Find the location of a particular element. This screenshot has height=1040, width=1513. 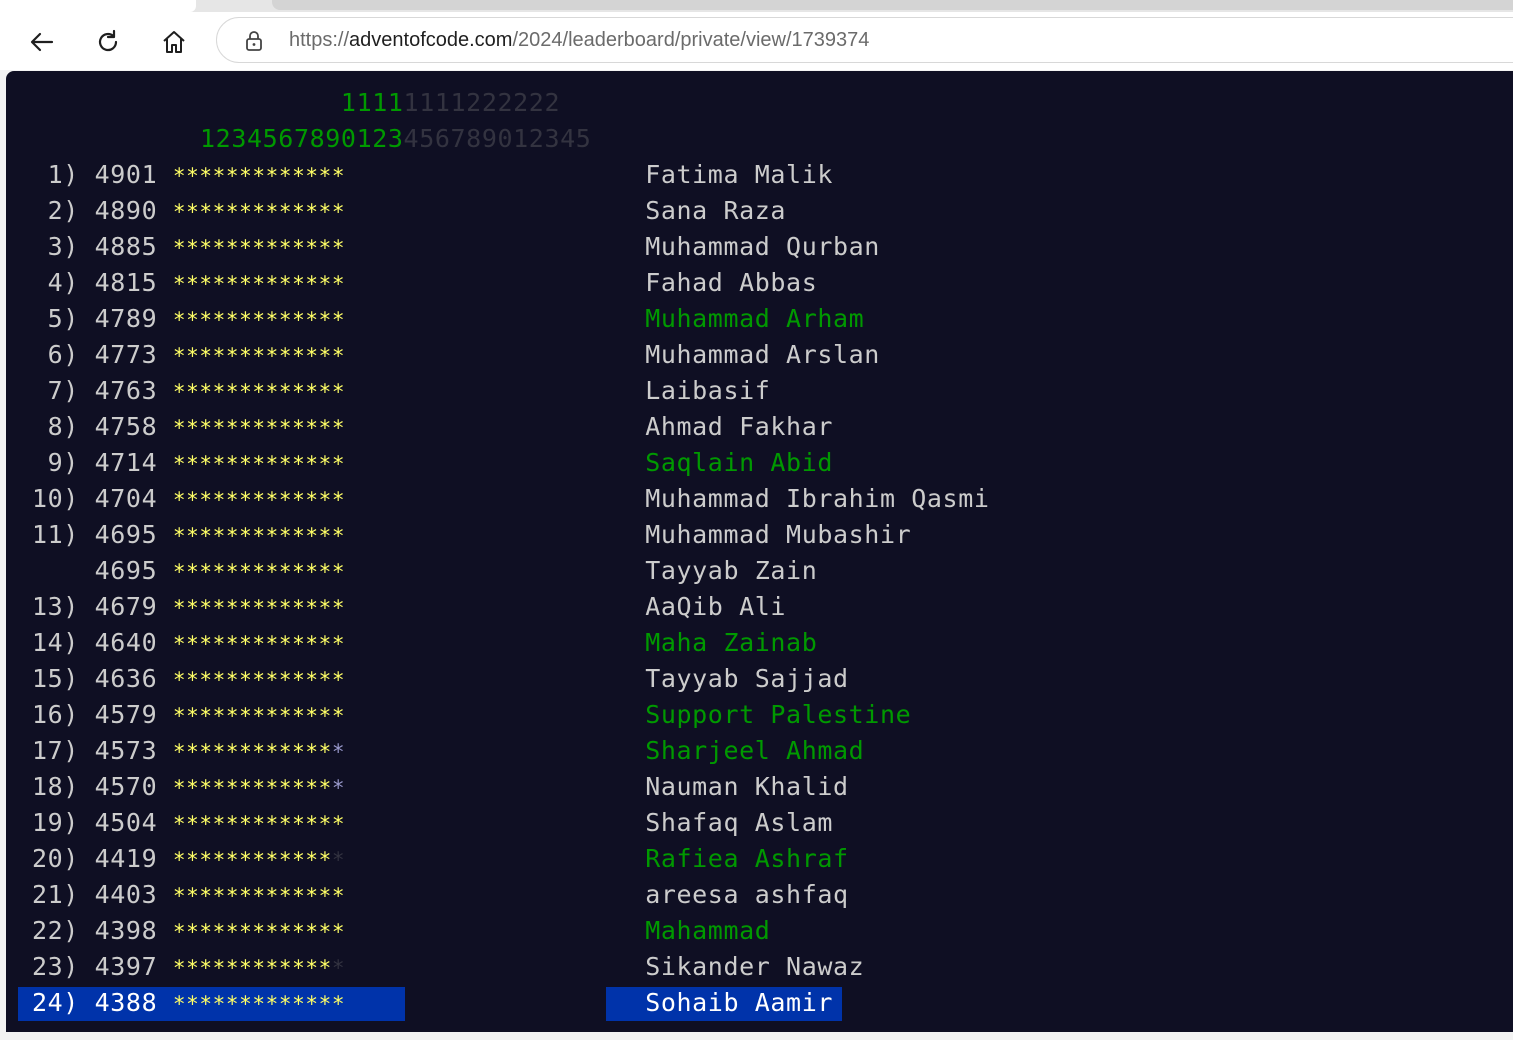

back-button is located at coordinates (42, 42).